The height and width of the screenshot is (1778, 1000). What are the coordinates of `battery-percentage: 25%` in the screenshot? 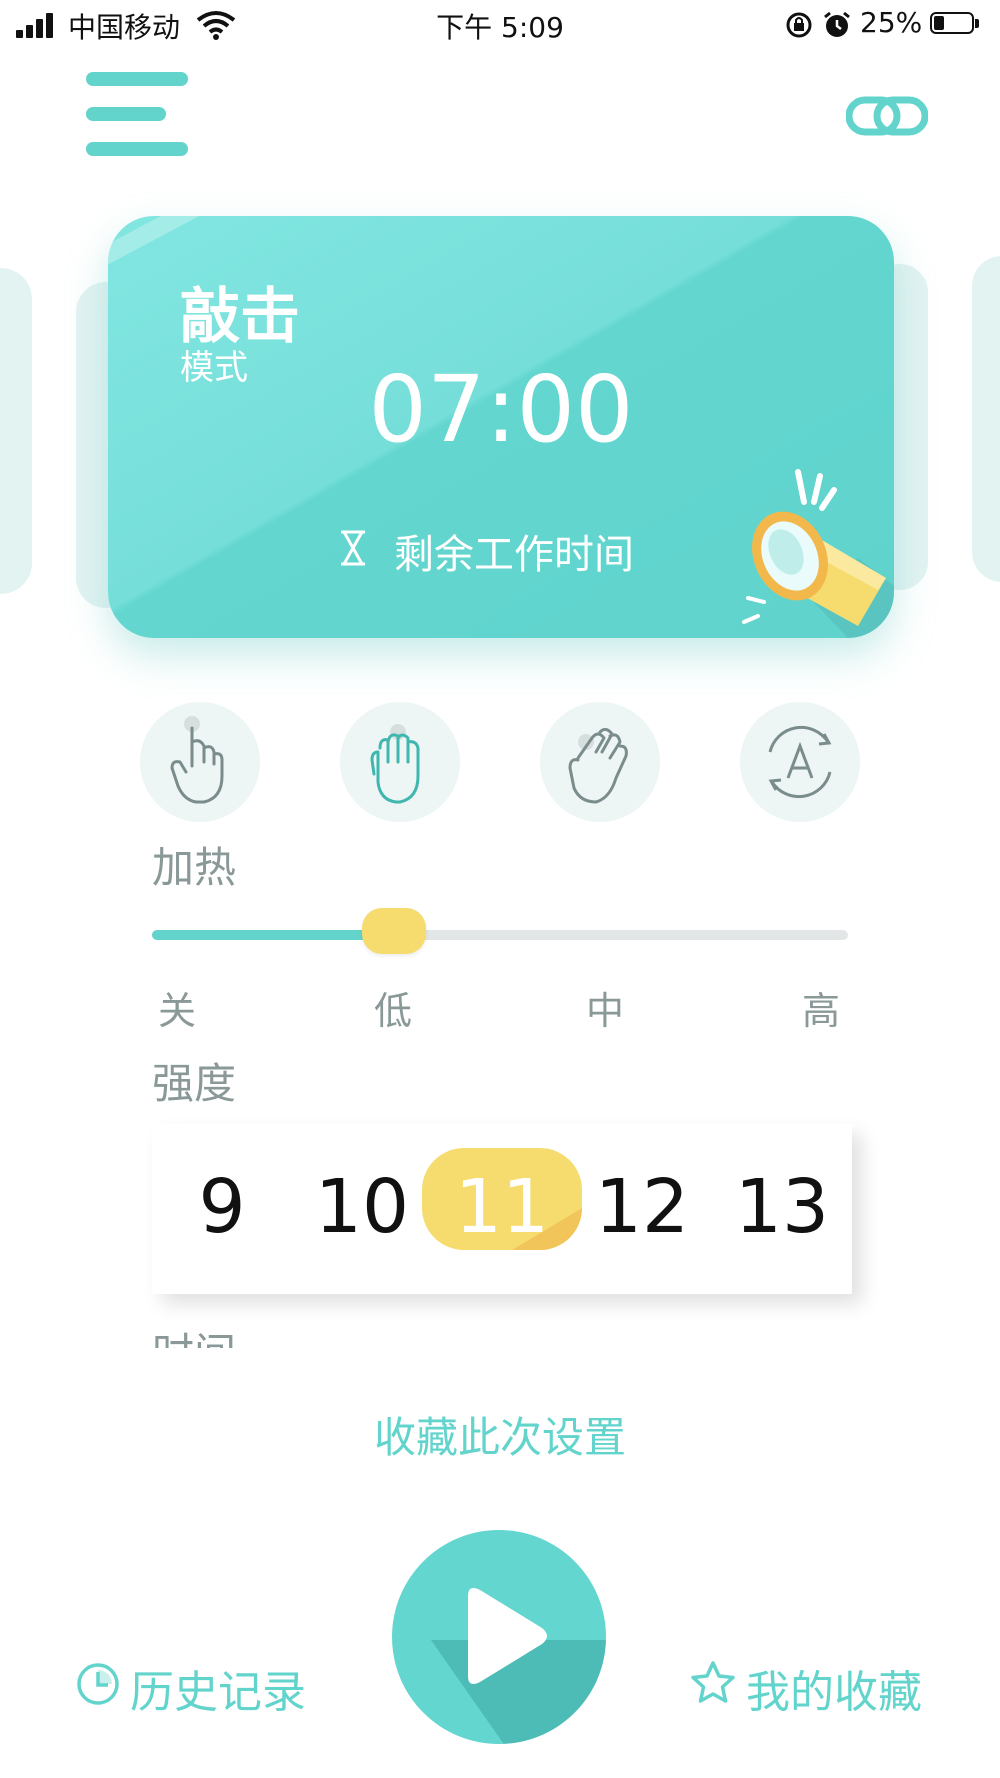 It's located at (891, 22).